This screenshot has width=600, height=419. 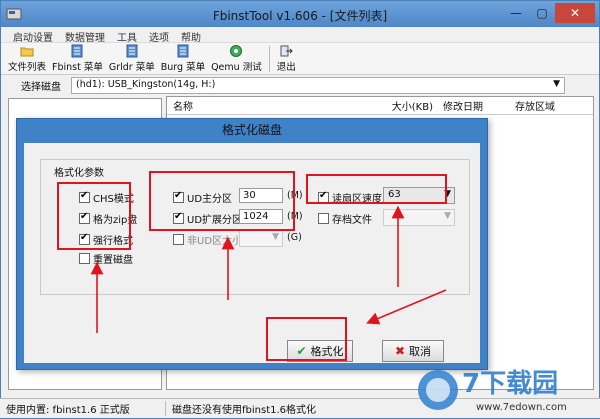 I want to click on reset-disk-checkbox: 重置磁盘, so click(x=106, y=258).